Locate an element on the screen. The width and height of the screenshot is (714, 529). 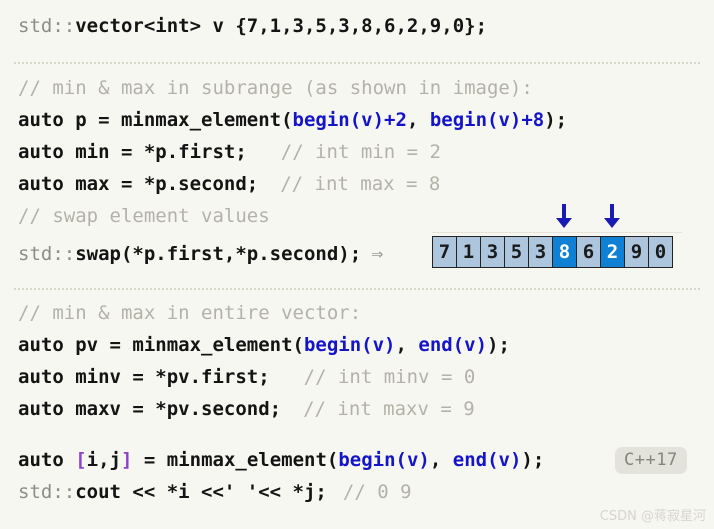
p-arg-sep: , is located at coordinates (418, 120).